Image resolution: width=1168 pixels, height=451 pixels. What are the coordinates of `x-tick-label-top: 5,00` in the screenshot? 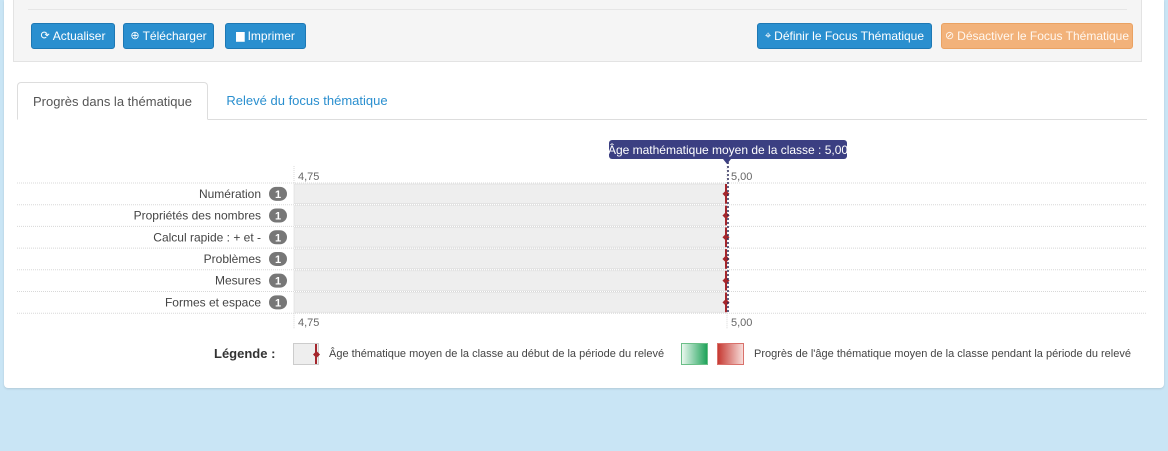 It's located at (741, 177).